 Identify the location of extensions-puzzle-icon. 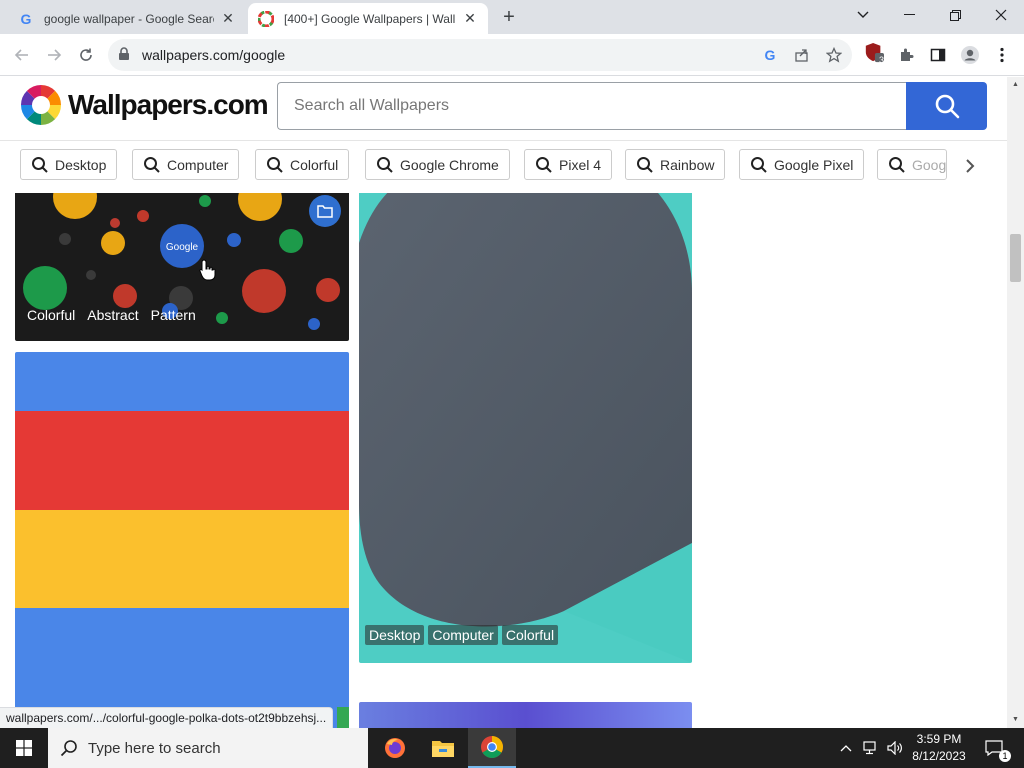
(906, 55).